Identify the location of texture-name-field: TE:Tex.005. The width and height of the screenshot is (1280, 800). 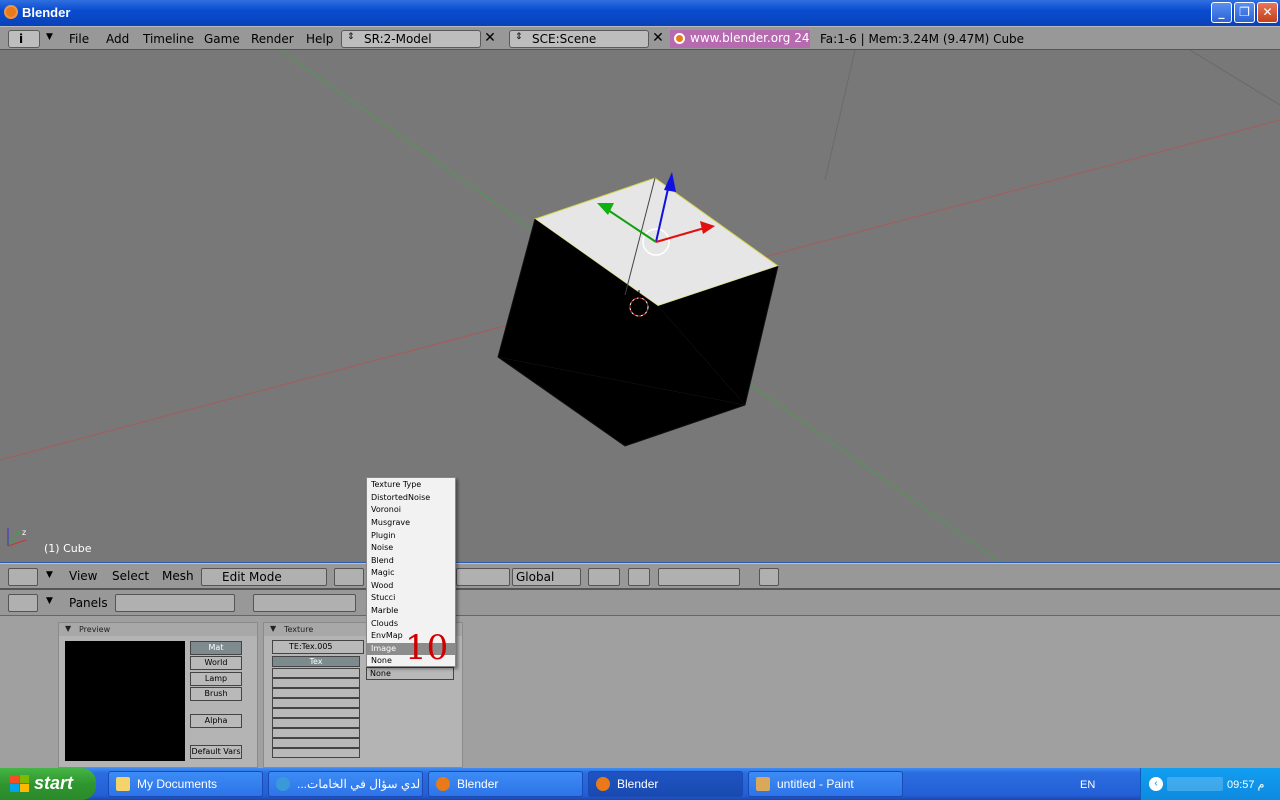
(318, 647).